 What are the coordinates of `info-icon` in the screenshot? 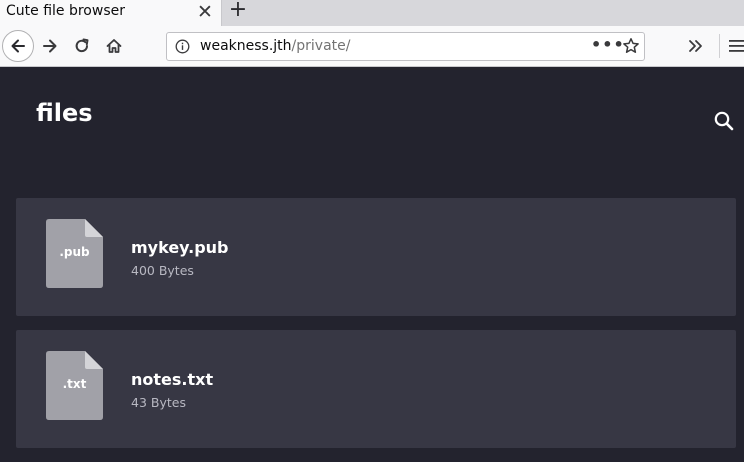 It's located at (182, 46).